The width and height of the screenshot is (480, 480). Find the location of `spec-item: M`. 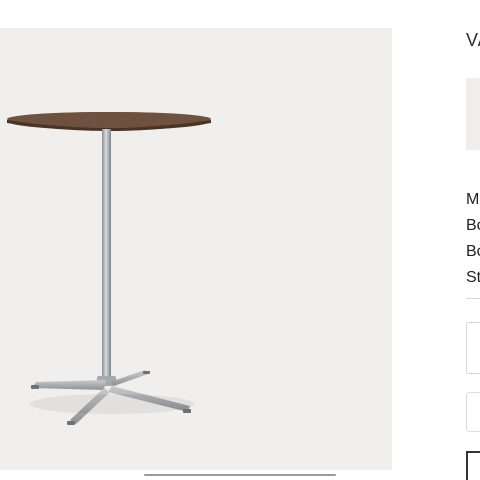

spec-item: M is located at coordinates (473, 199).